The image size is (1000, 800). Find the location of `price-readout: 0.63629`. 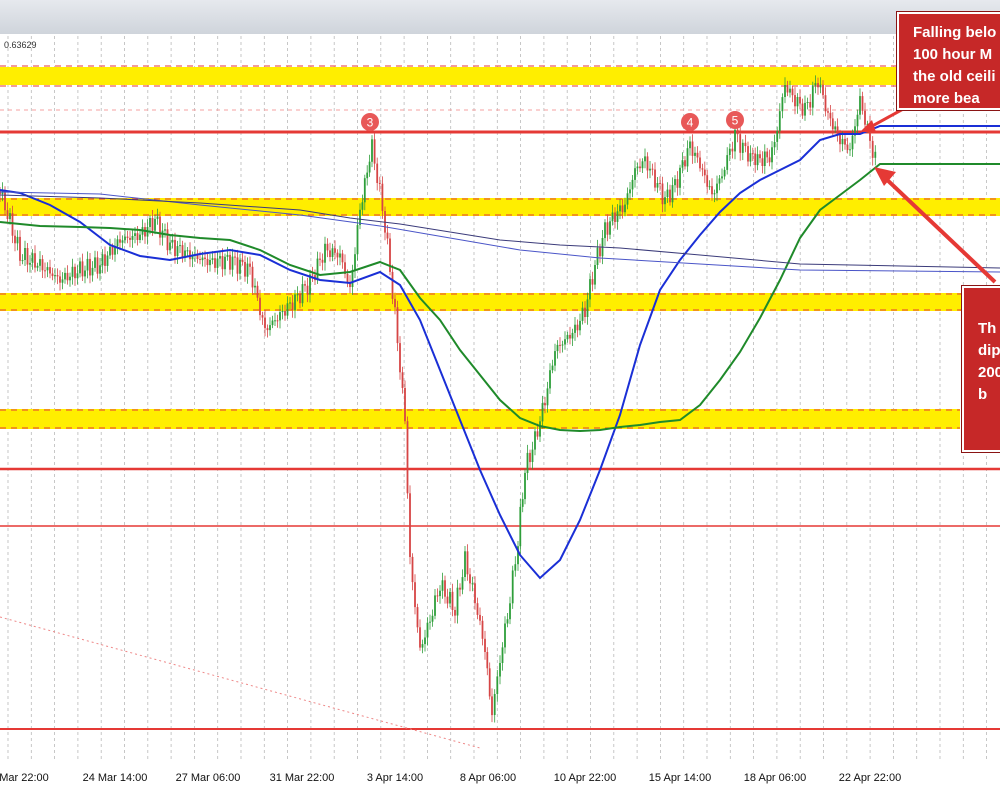

price-readout: 0.63629 is located at coordinates (20, 45).